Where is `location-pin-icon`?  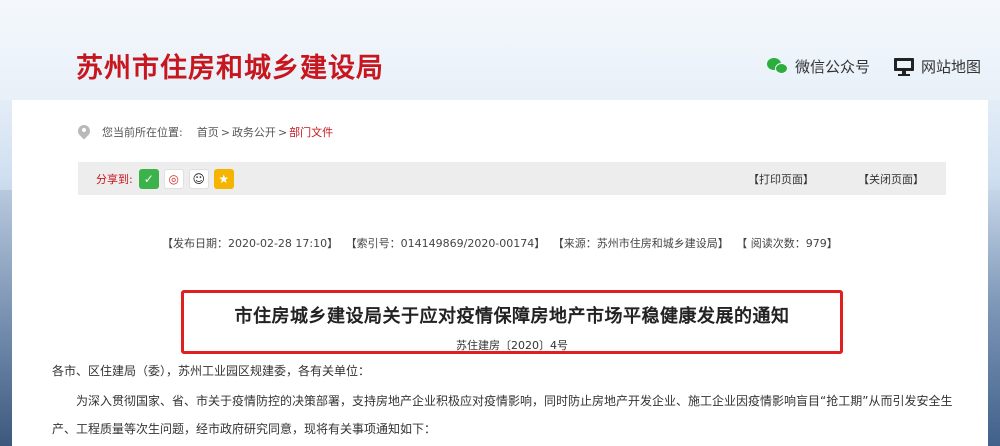 location-pin-icon is located at coordinates (84, 131).